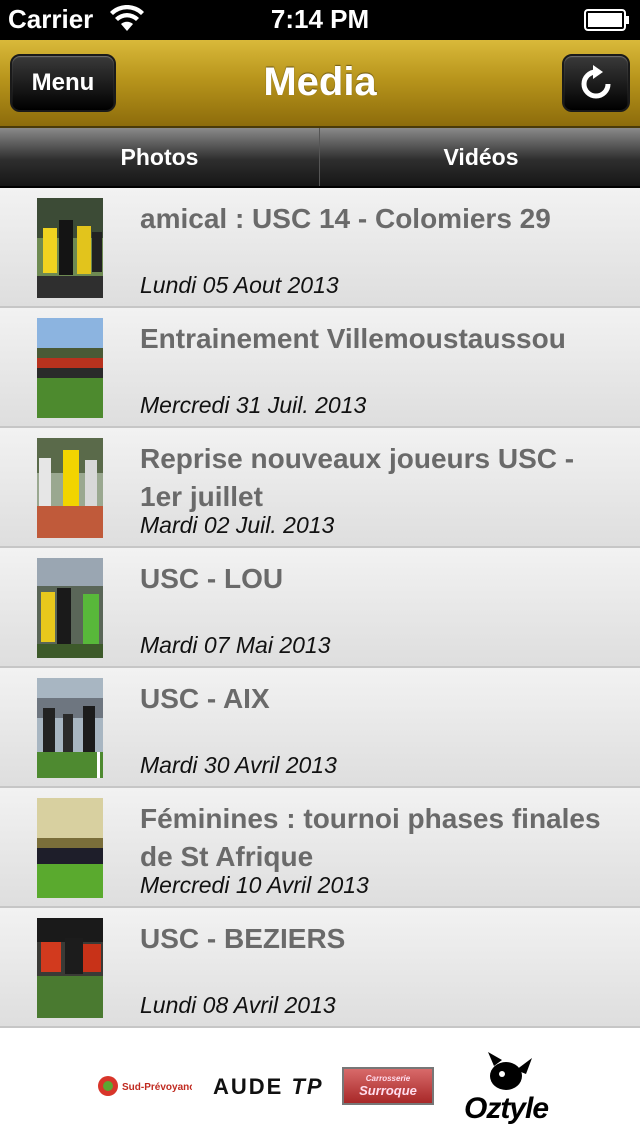 This screenshot has height=1136, width=640. I want to click on sponsor-oztyle-logo: Oztyle, so click(506, 1088).